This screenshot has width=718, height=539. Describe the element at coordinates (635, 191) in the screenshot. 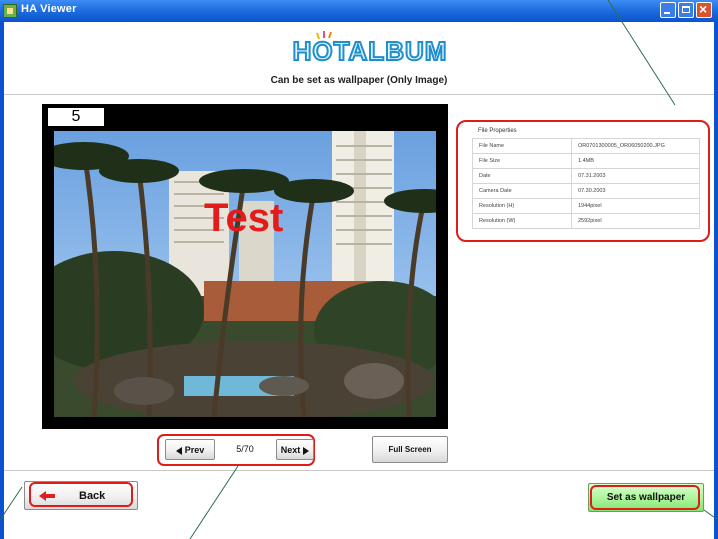

I see `property-value: 07.30.2003` at that location.